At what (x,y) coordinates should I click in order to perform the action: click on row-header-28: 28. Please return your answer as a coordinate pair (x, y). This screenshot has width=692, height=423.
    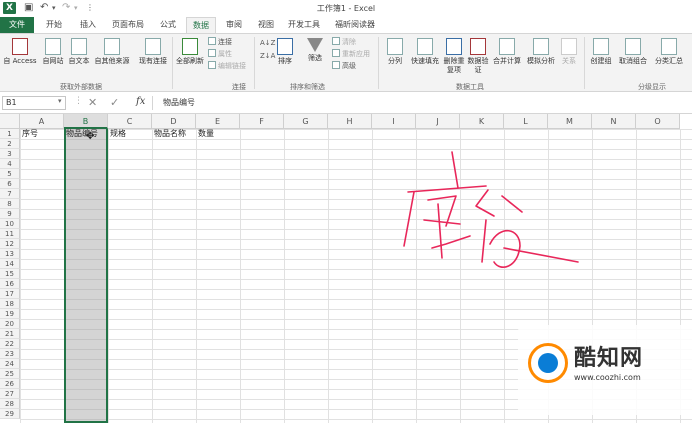
    Looking at the image, I should click on (10, 404).